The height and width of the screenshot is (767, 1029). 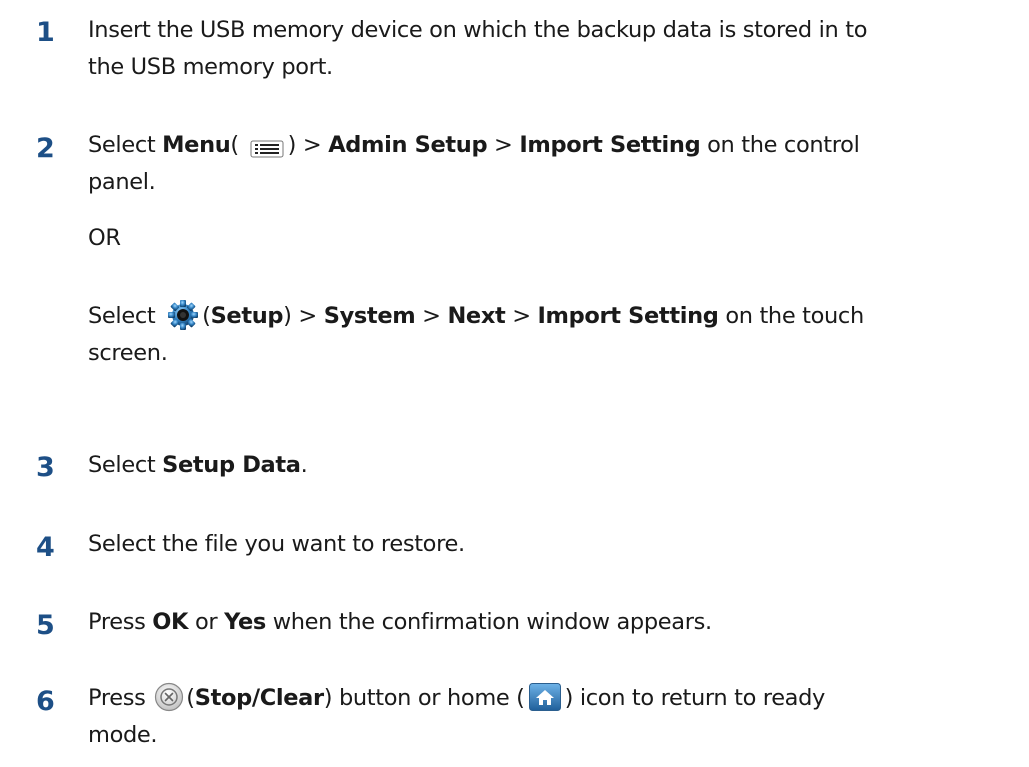 What do you see at coordinates (245, 622) in the screenshot?
I see `yes-label: Yes` at bounding box center [245, 622].